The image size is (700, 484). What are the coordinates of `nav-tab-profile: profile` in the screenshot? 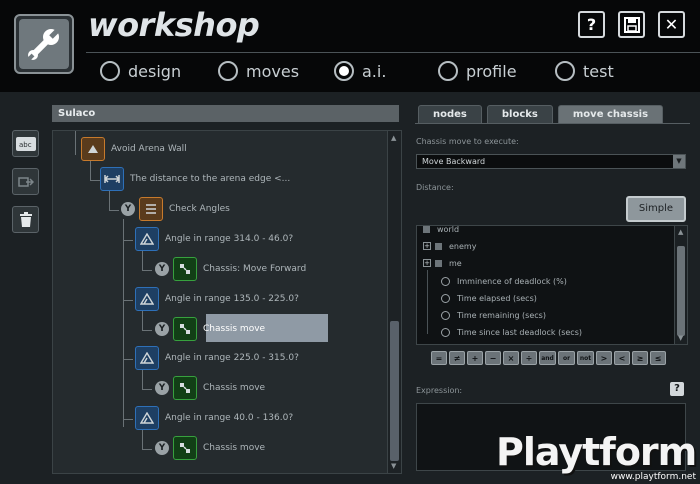 It's located at (496, 71).